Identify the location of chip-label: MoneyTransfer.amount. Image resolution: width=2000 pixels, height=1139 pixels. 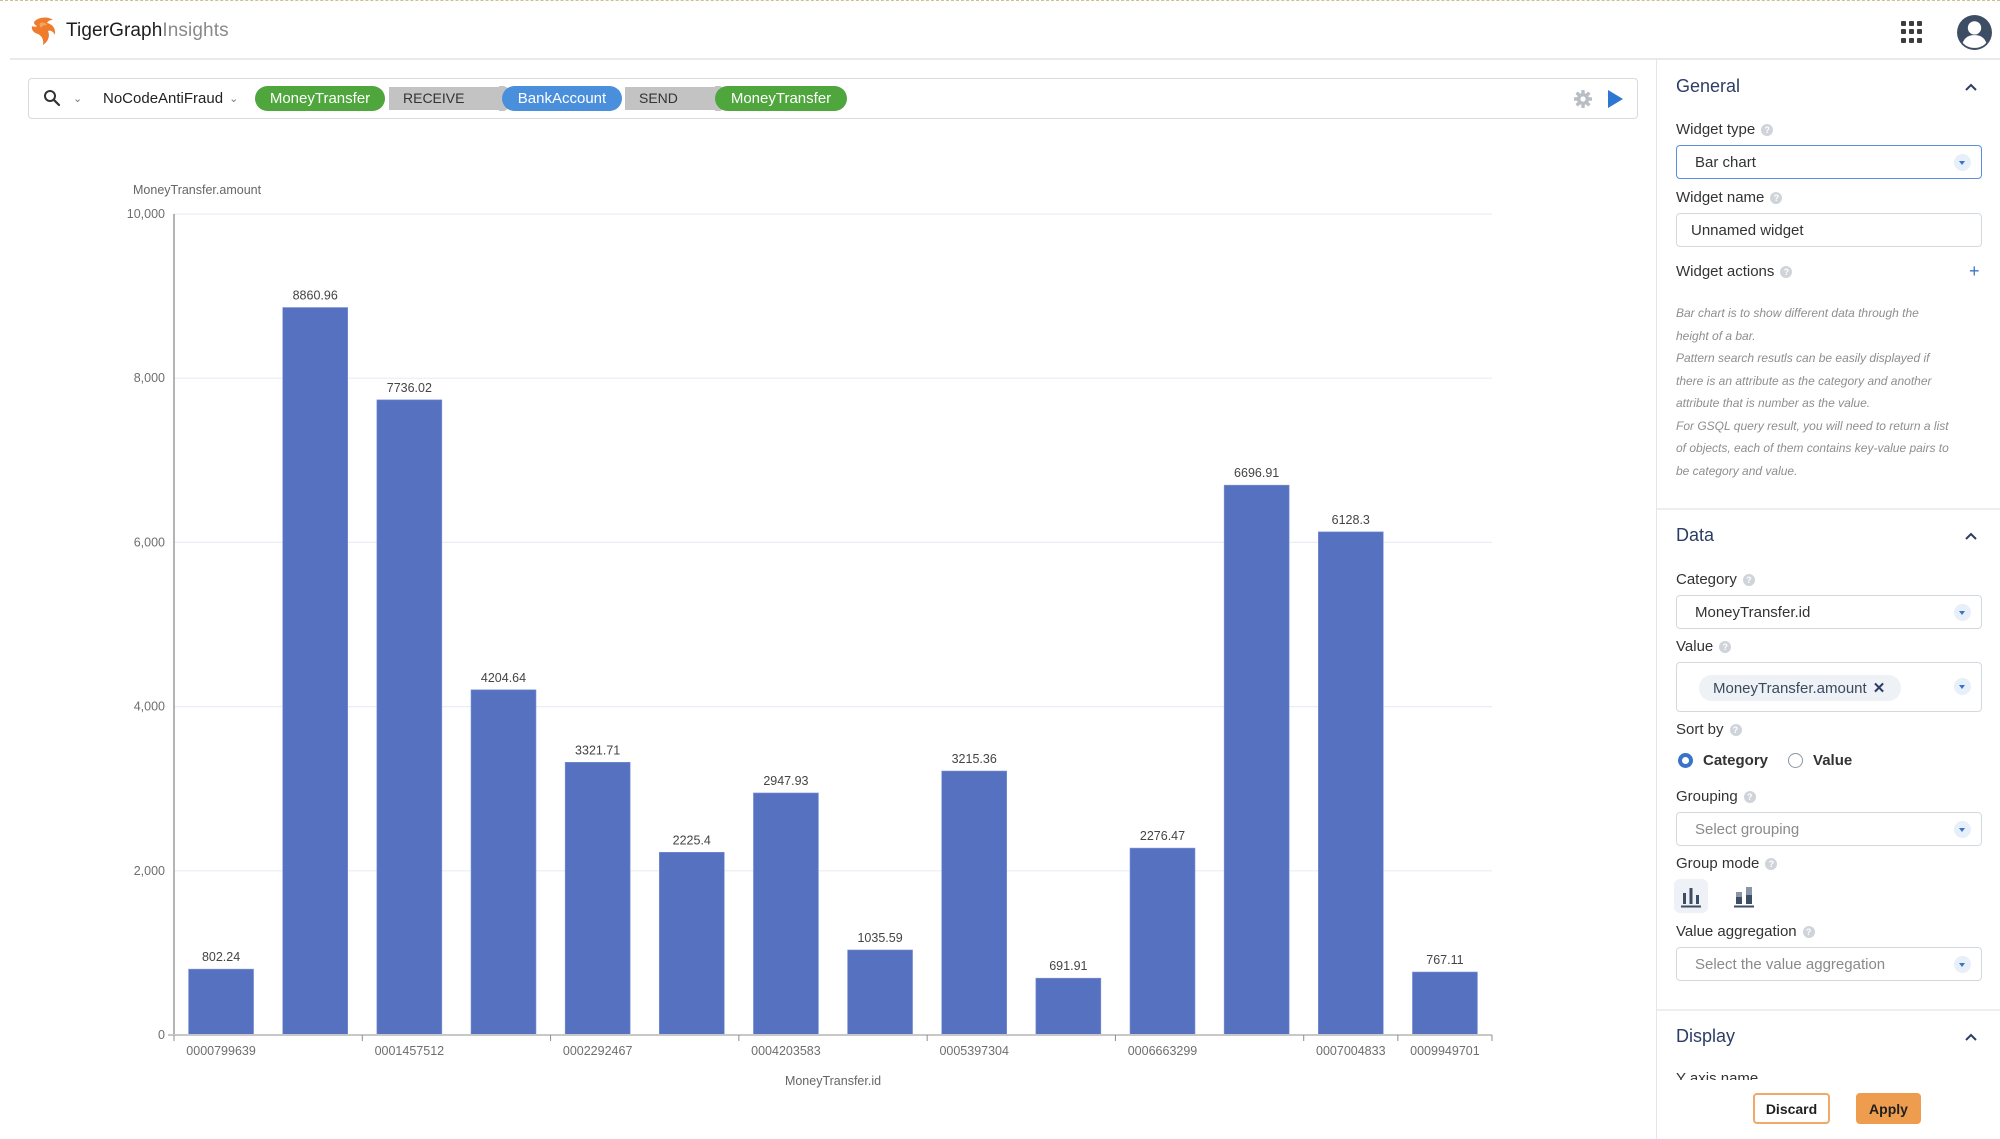
(1790, 688).